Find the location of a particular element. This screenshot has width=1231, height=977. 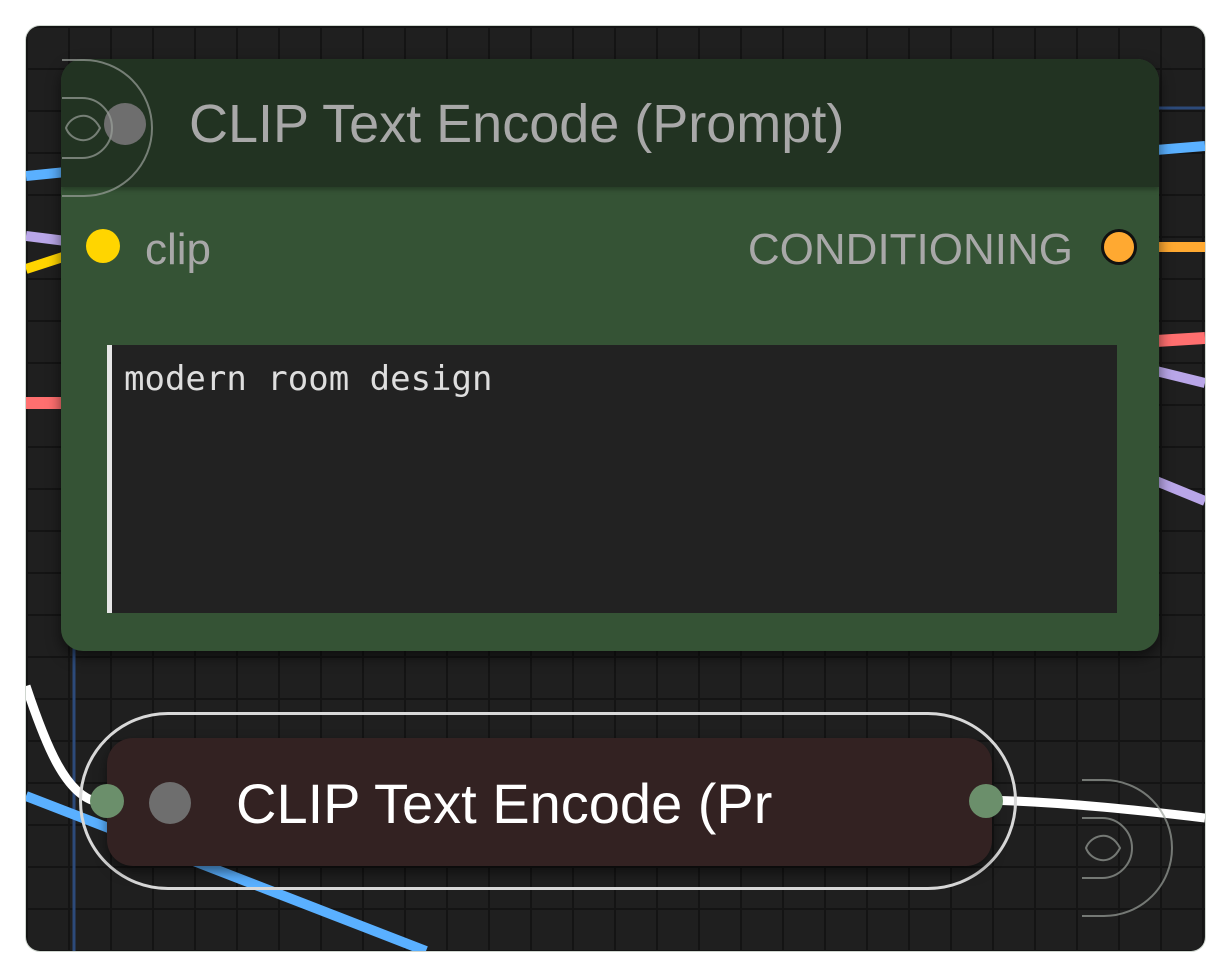

collapsed-input-slot is located at coordinates (107, 801).